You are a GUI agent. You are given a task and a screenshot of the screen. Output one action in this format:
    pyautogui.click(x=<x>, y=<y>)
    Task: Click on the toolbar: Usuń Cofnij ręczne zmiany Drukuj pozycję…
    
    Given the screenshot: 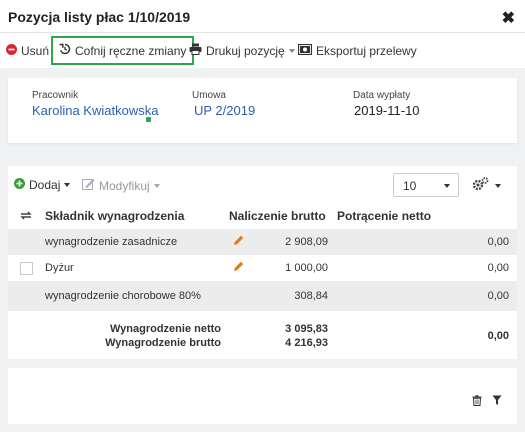 What is the action you would take?
    pyautogui.click(x=262, y=50)
    